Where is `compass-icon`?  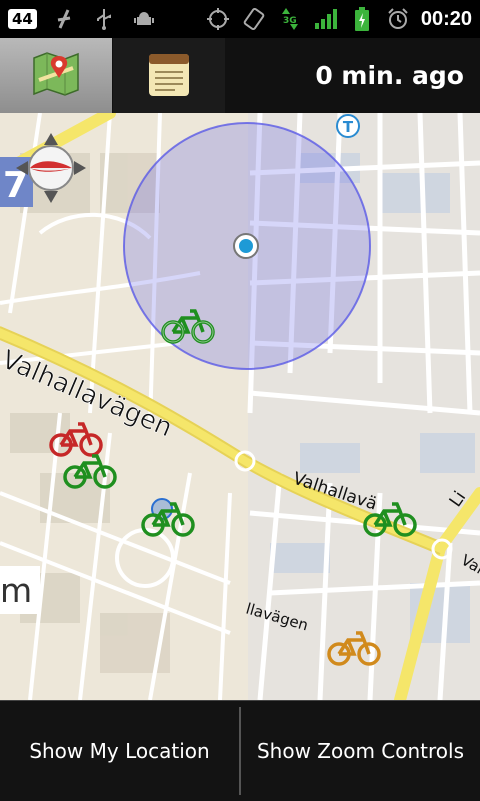 compass-icon is located at coordinates (51, 168).